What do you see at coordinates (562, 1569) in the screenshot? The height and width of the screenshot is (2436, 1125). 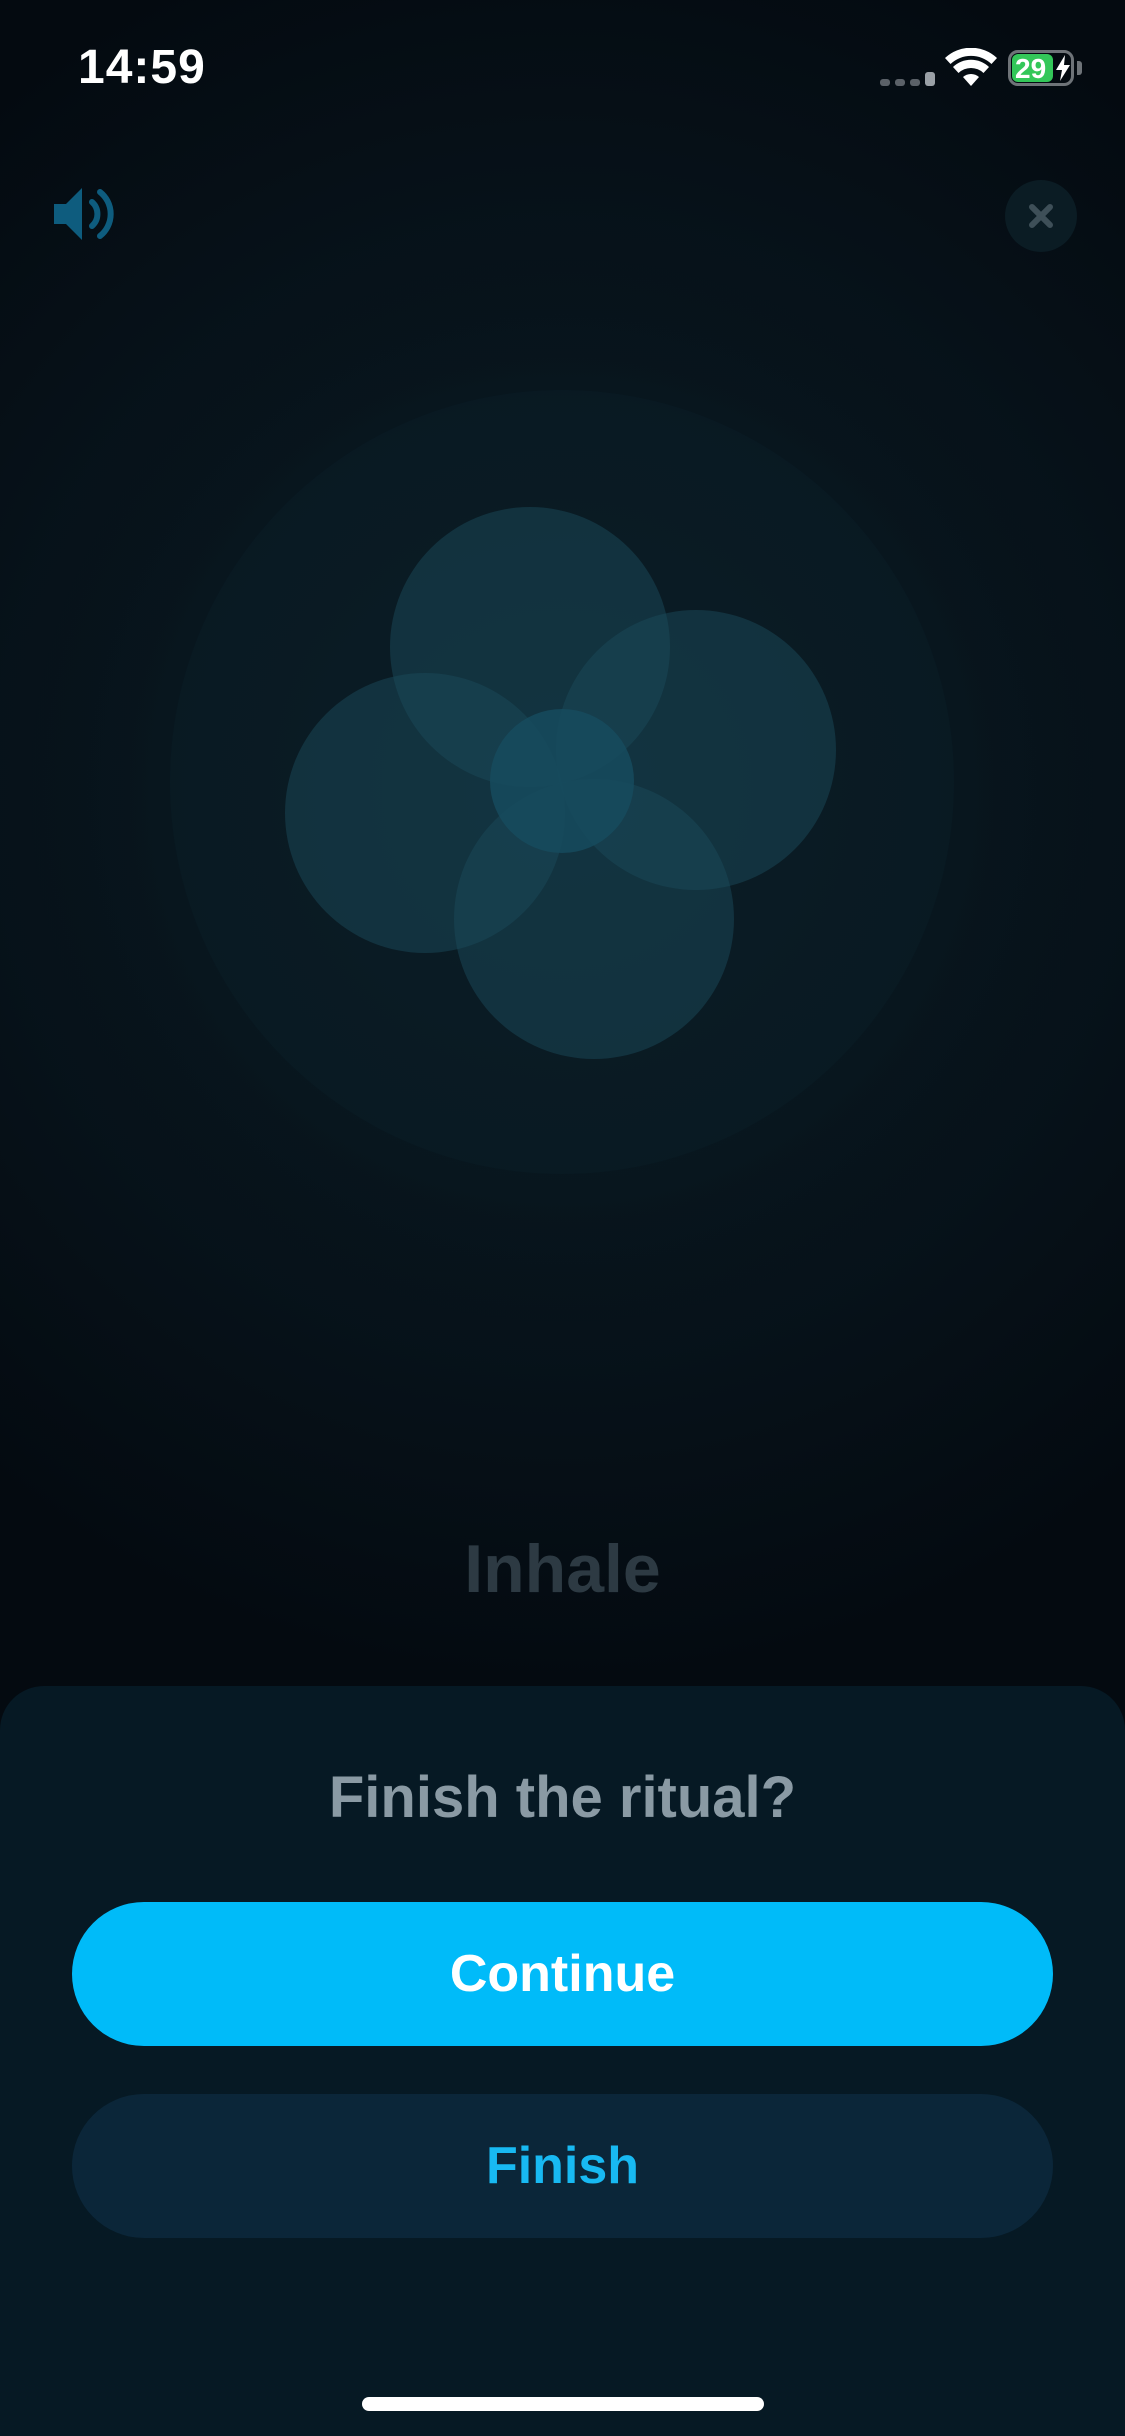 I see `breathing-phase-label: Inhale` at bounding box center [562, 1569].